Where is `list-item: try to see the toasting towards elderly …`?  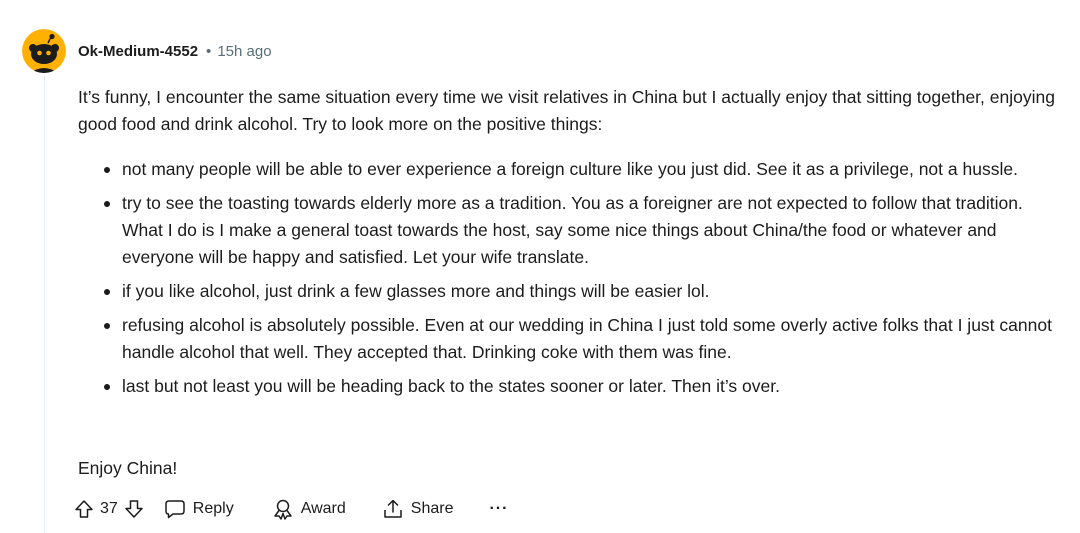 list-item: try to see the toasting towards elderly … is located at coordinates (586, 230).